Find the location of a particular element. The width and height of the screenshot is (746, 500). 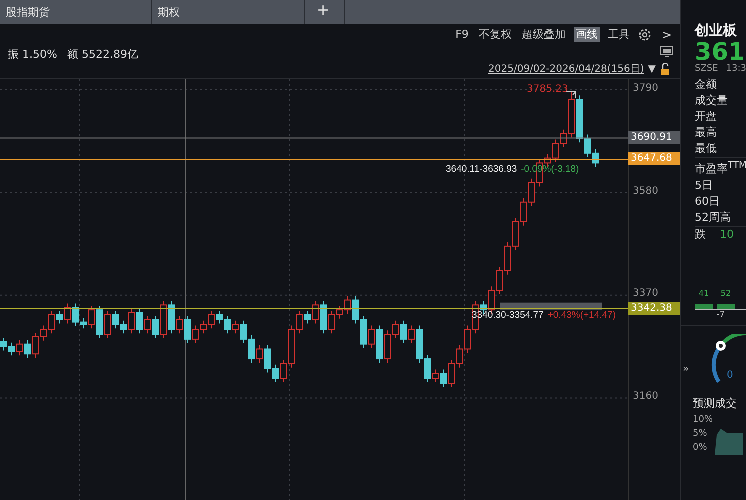

field-label: 市盈率$^{TTM}$ is located at coordinates (720, 168).